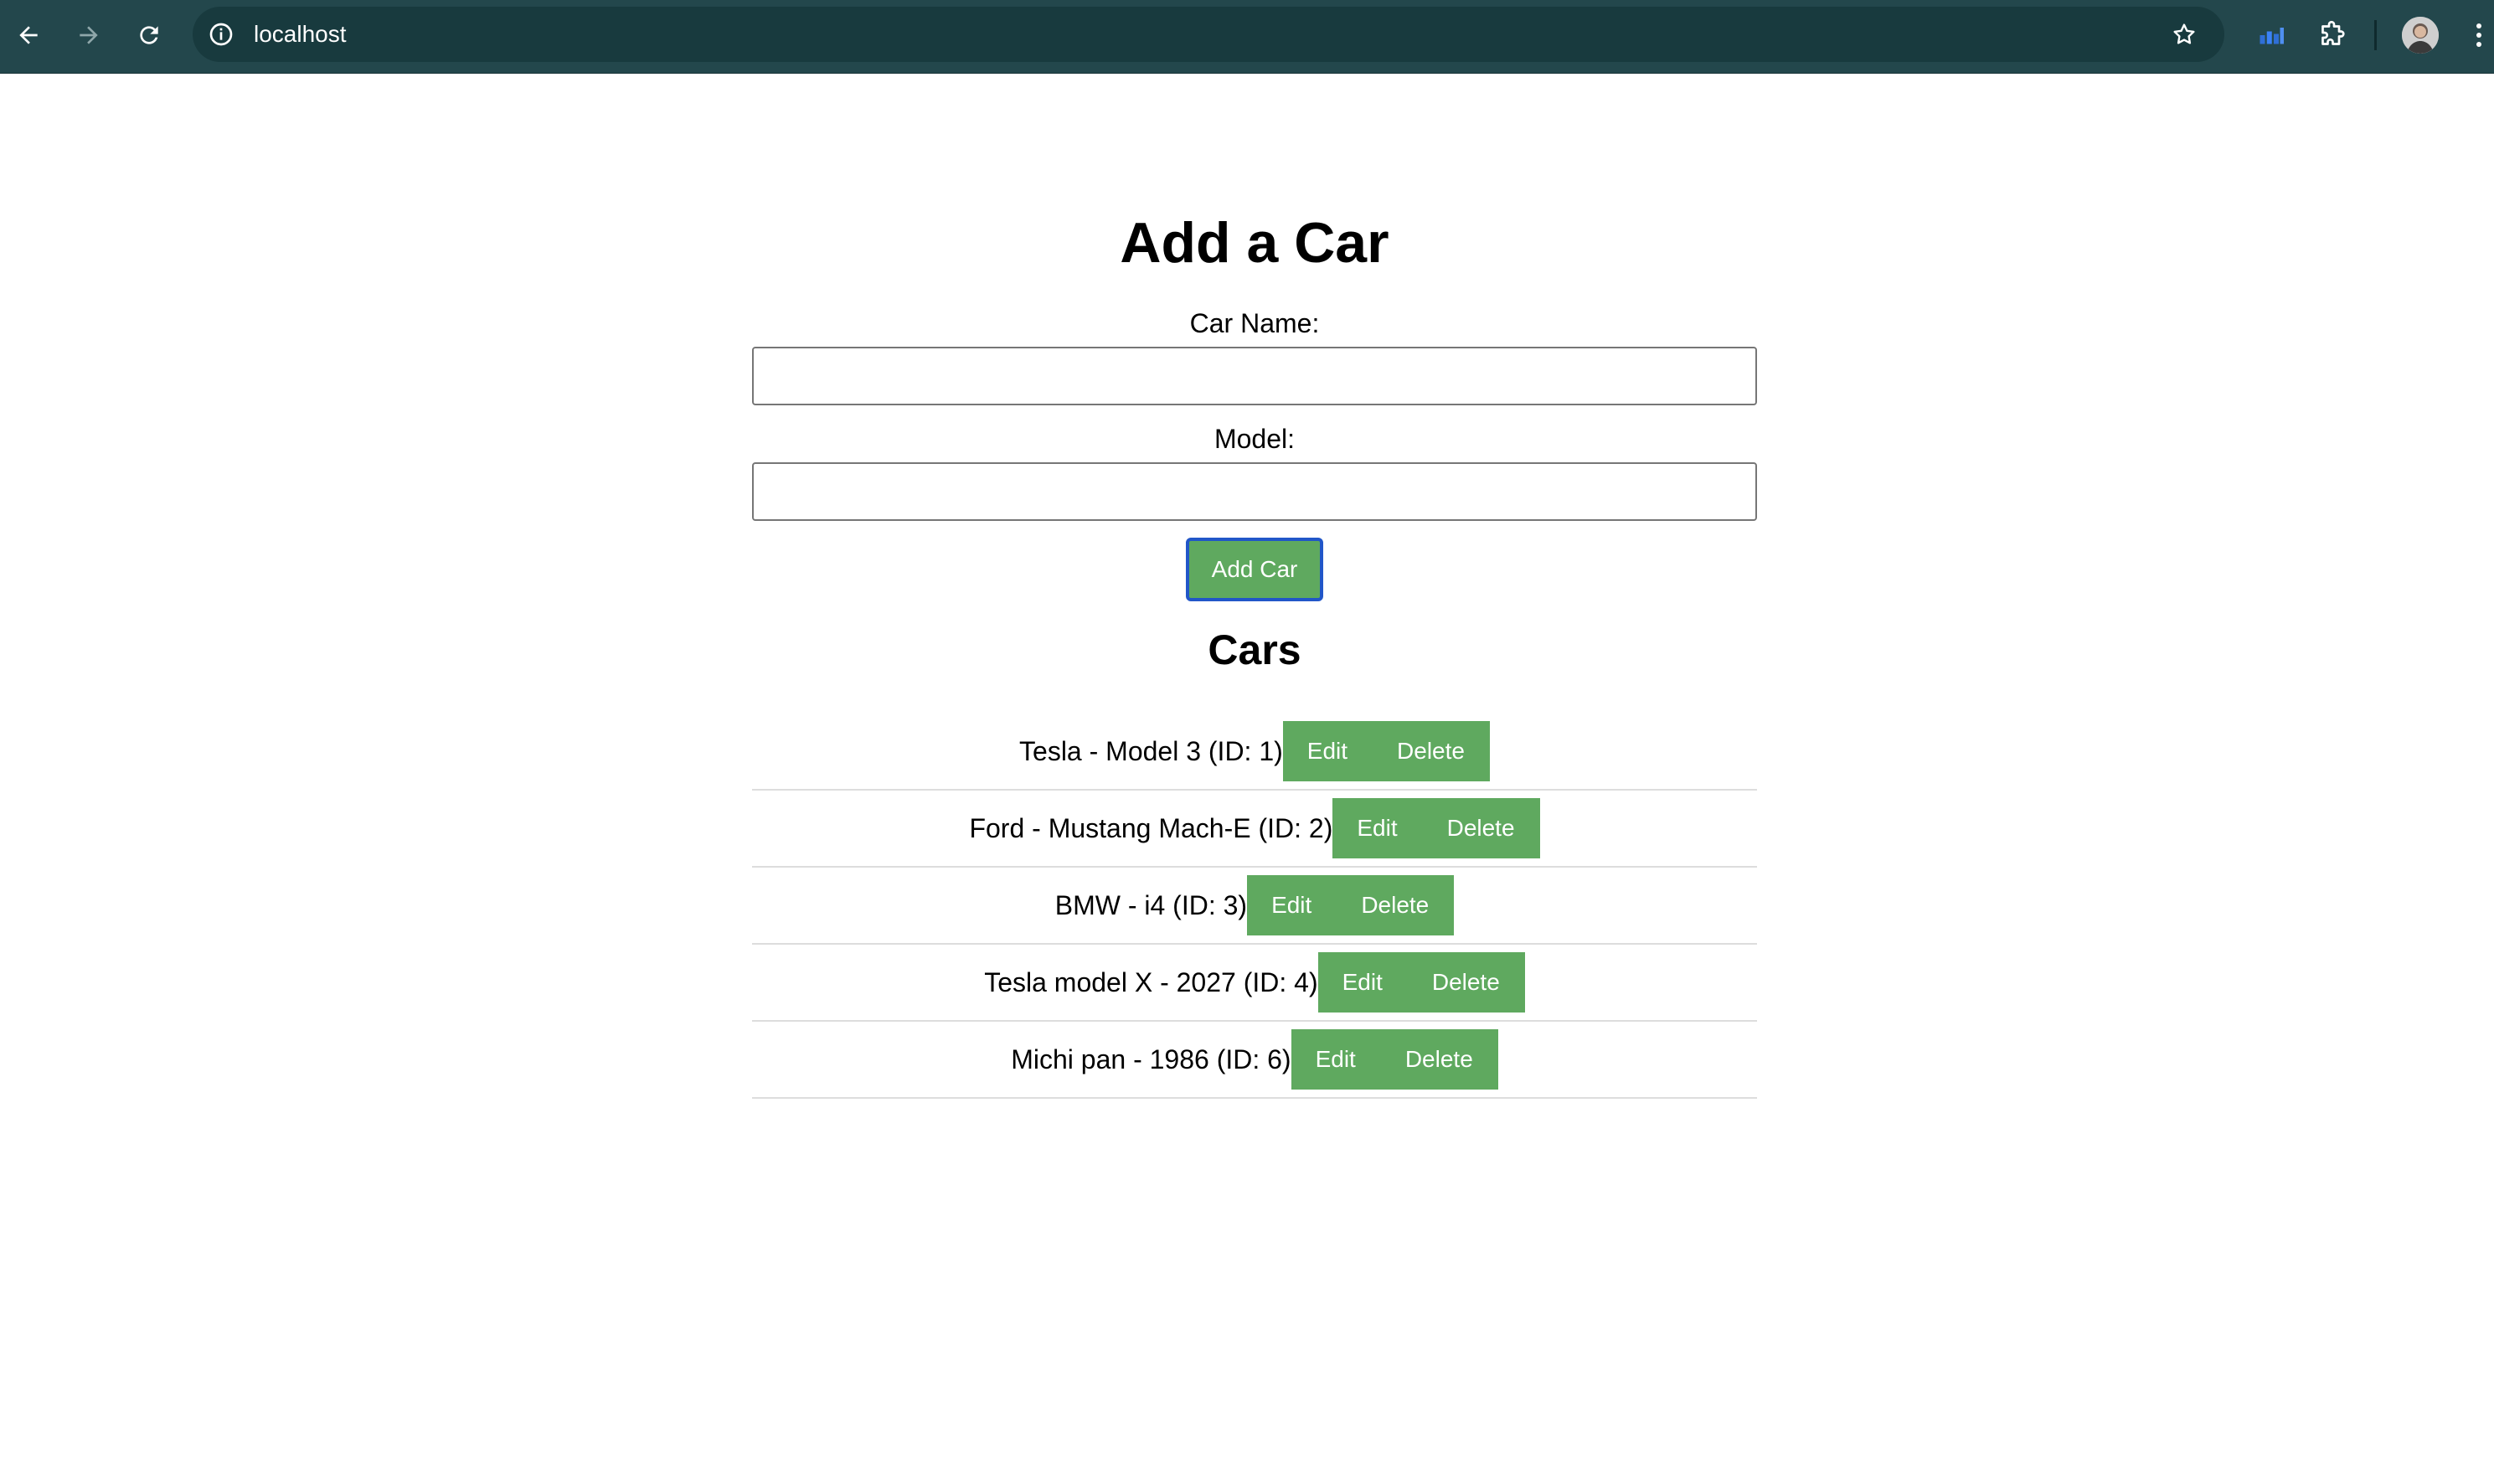  I want to click on browser-menu-button, so click(2479, 35).